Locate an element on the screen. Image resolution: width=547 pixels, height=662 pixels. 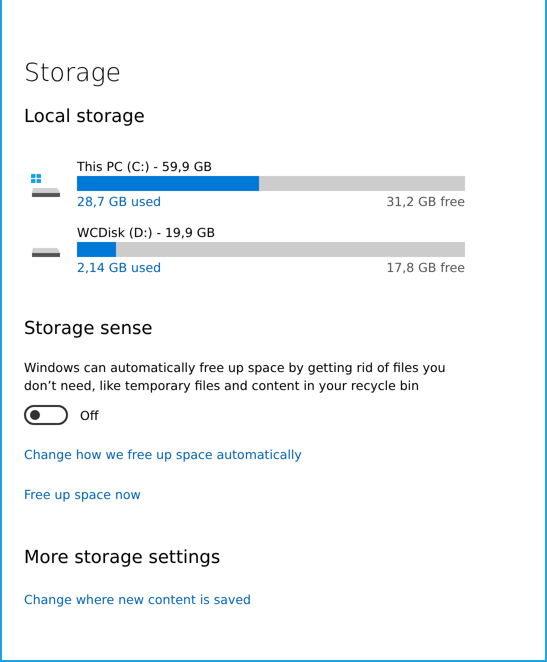
drive-name: This PC (C:) - 59,9 GB is located at coordinates (145, 167).